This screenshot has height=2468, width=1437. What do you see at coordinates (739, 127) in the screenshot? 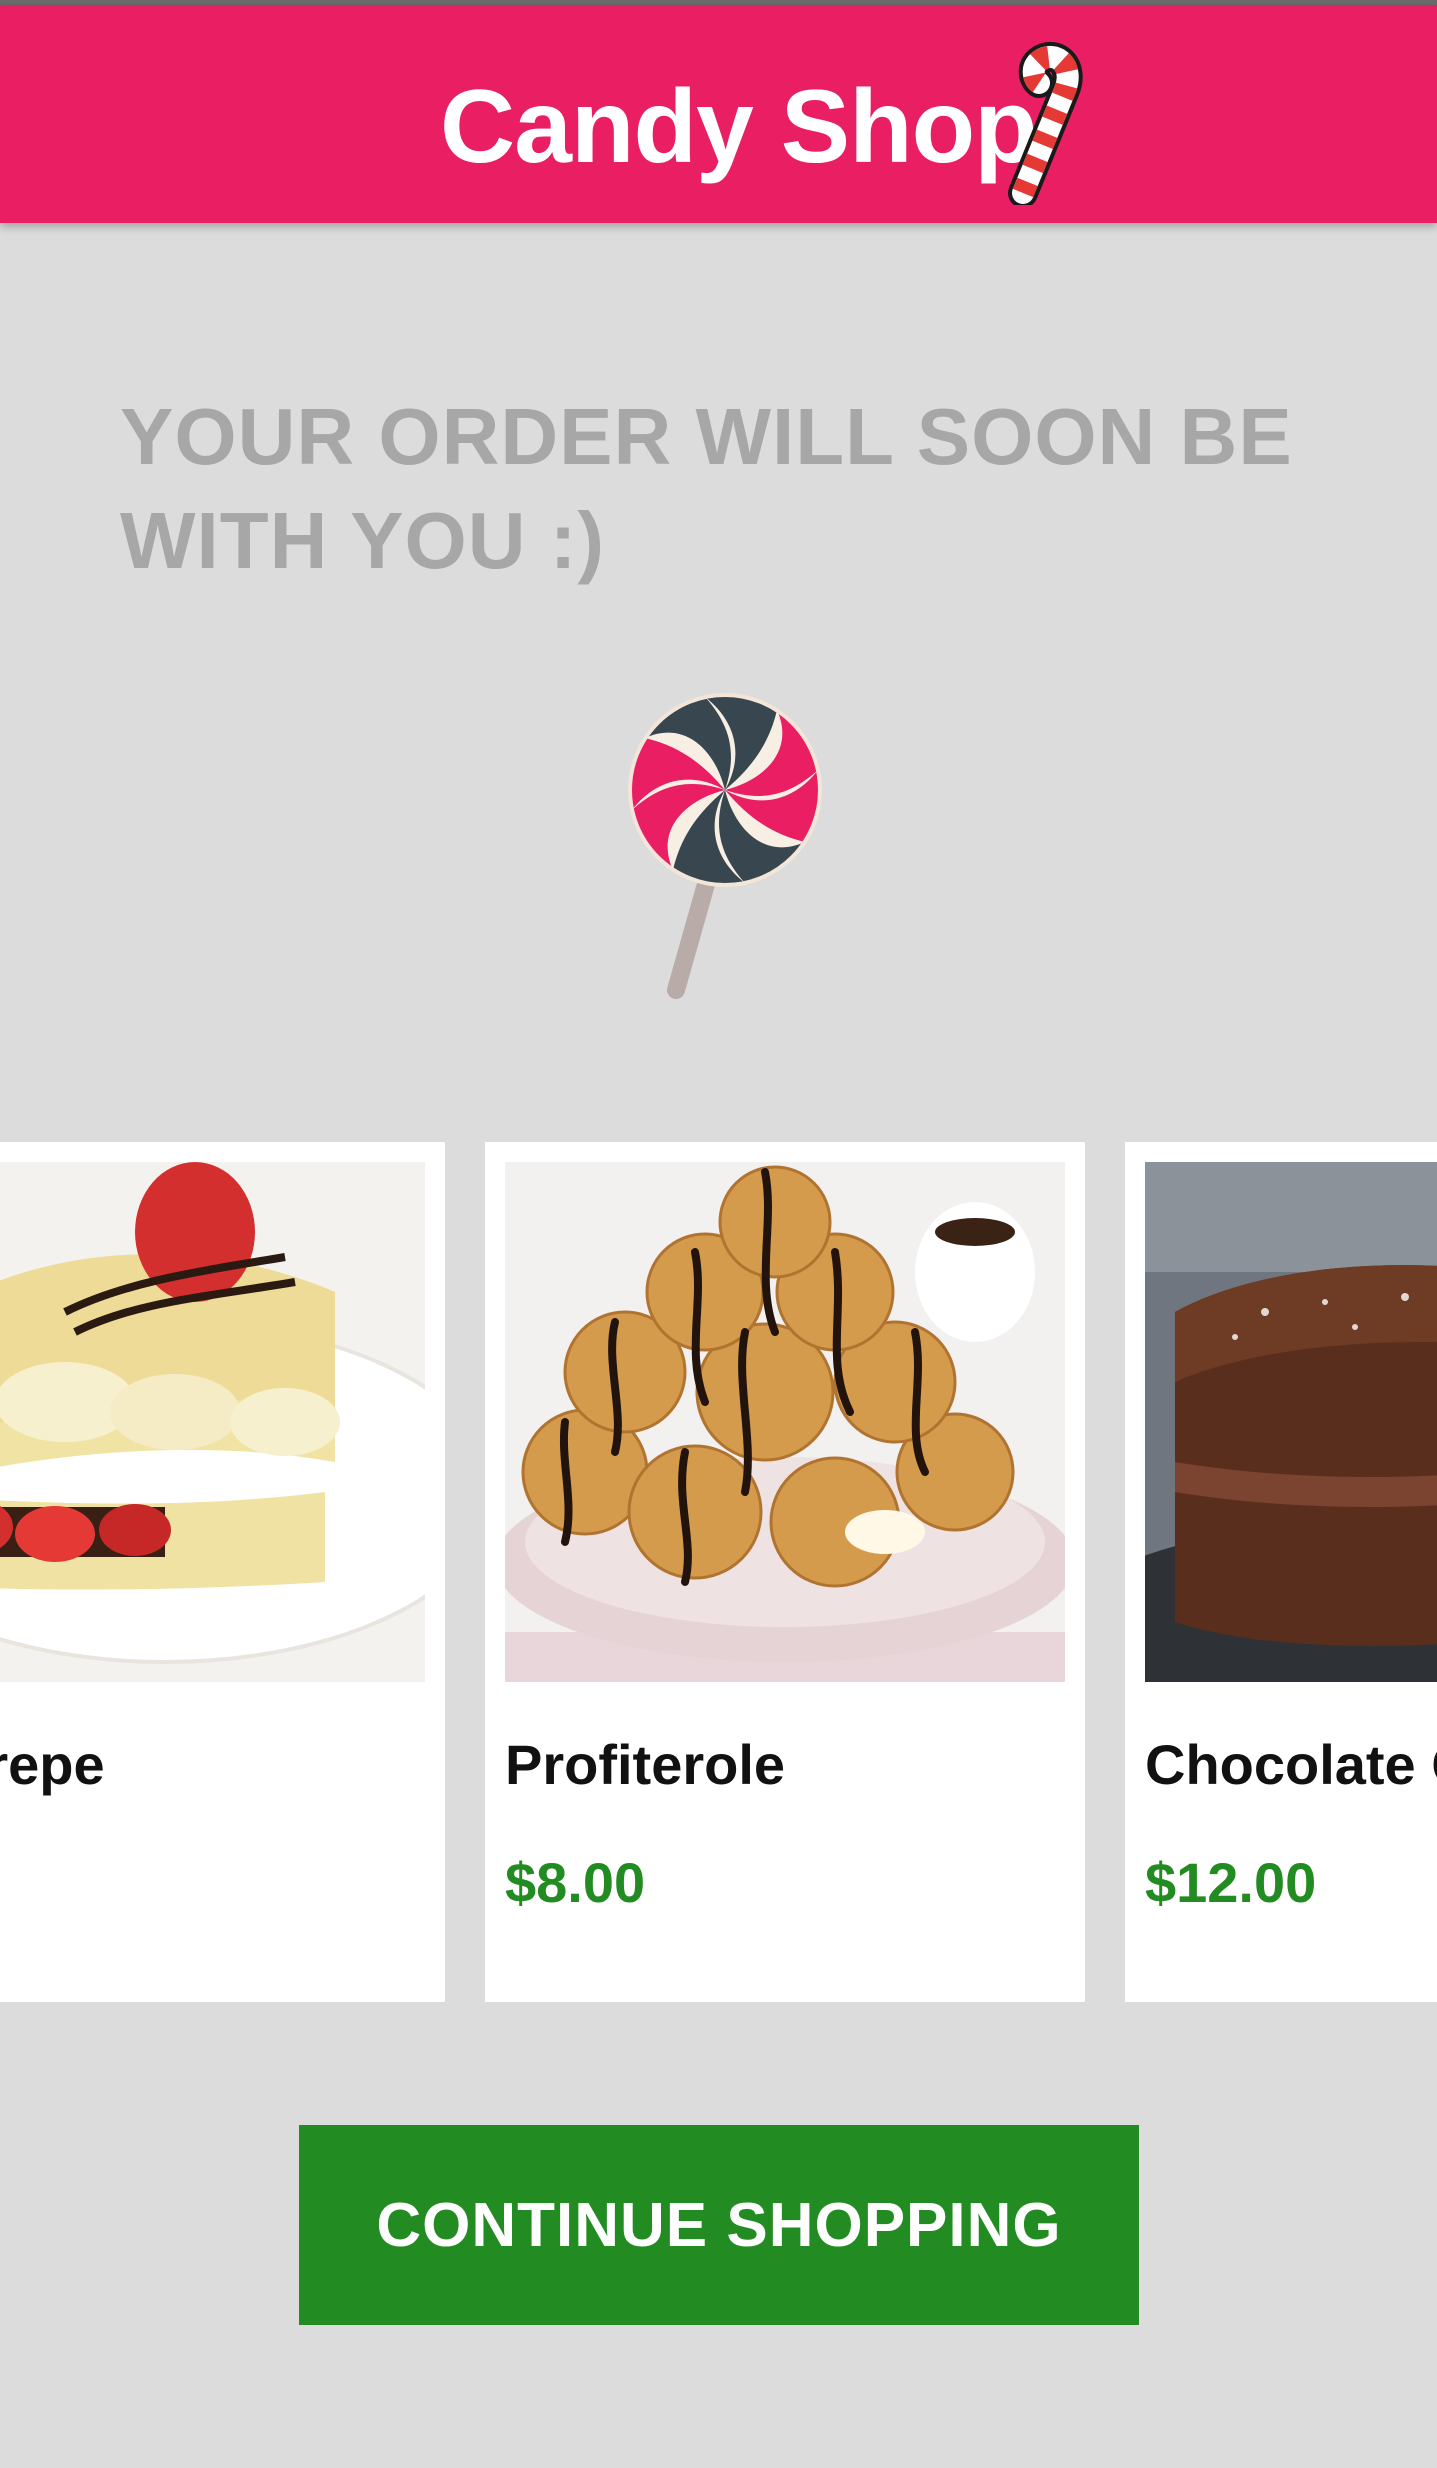
I see `app-title: Candy Shop` at bounding box center [739, 127].